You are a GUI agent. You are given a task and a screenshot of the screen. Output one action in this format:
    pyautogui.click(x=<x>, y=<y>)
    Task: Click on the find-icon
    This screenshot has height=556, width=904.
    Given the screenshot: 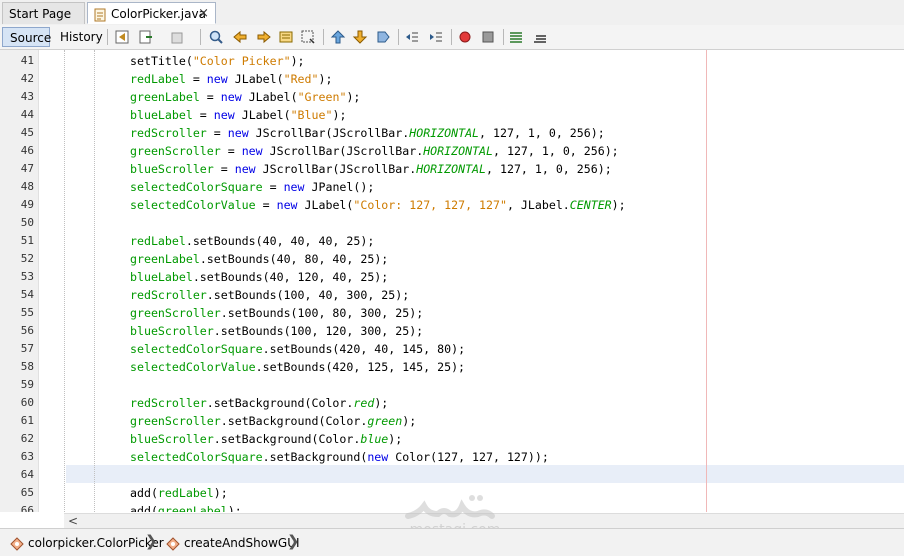 What is the action you would take?
    pyautogui.click(x=216, y=37)
    